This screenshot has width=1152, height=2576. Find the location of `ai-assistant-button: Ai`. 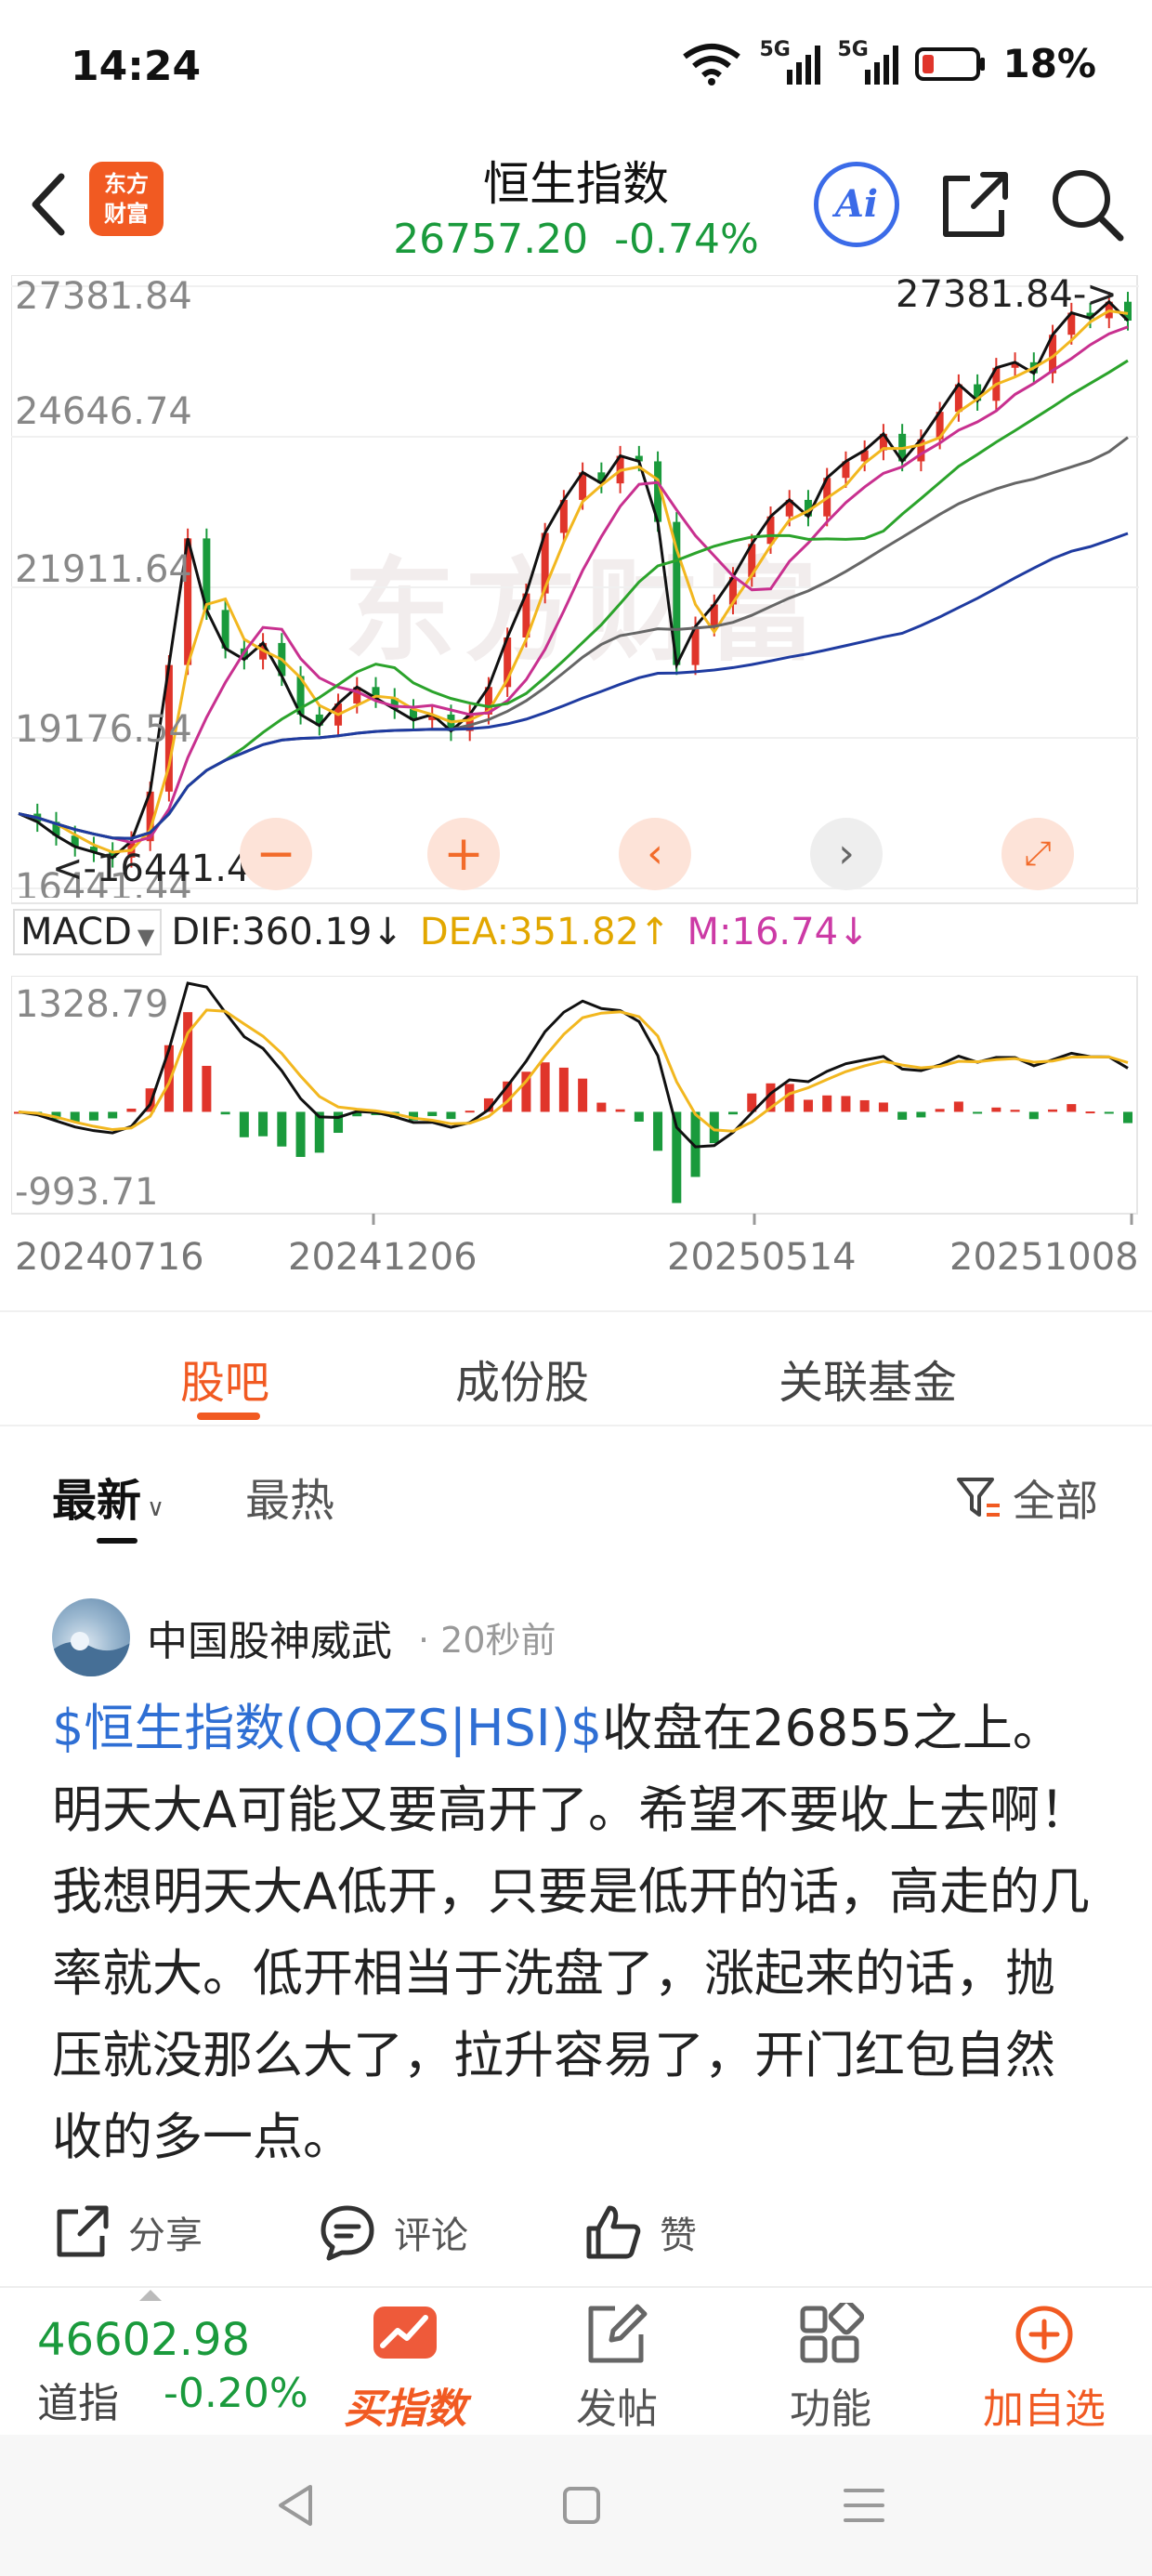

ai-assistant-button: Ai is located at coordinates (856, 204).